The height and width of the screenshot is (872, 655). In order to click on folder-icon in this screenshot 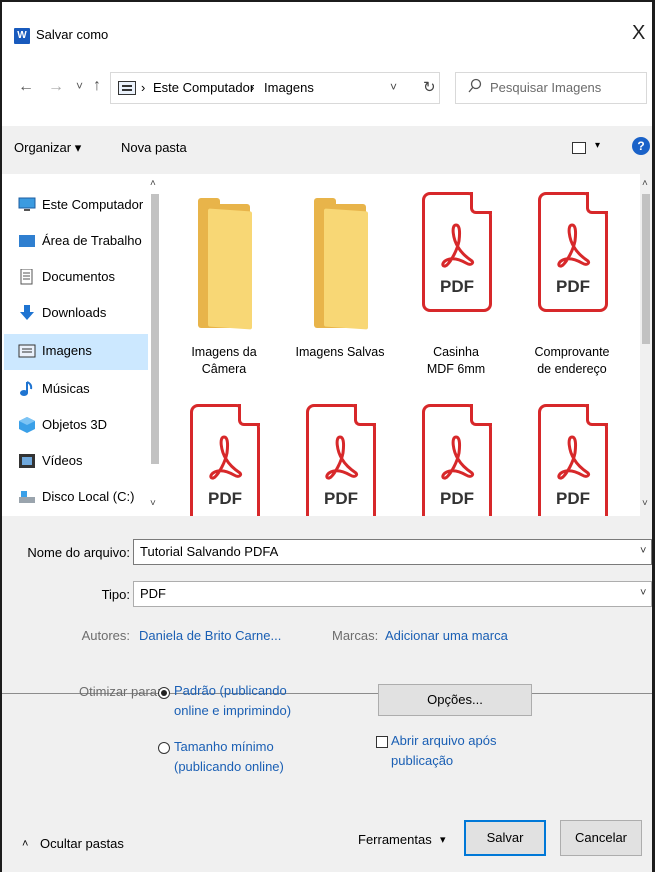, I will do `click(343, 264)`.